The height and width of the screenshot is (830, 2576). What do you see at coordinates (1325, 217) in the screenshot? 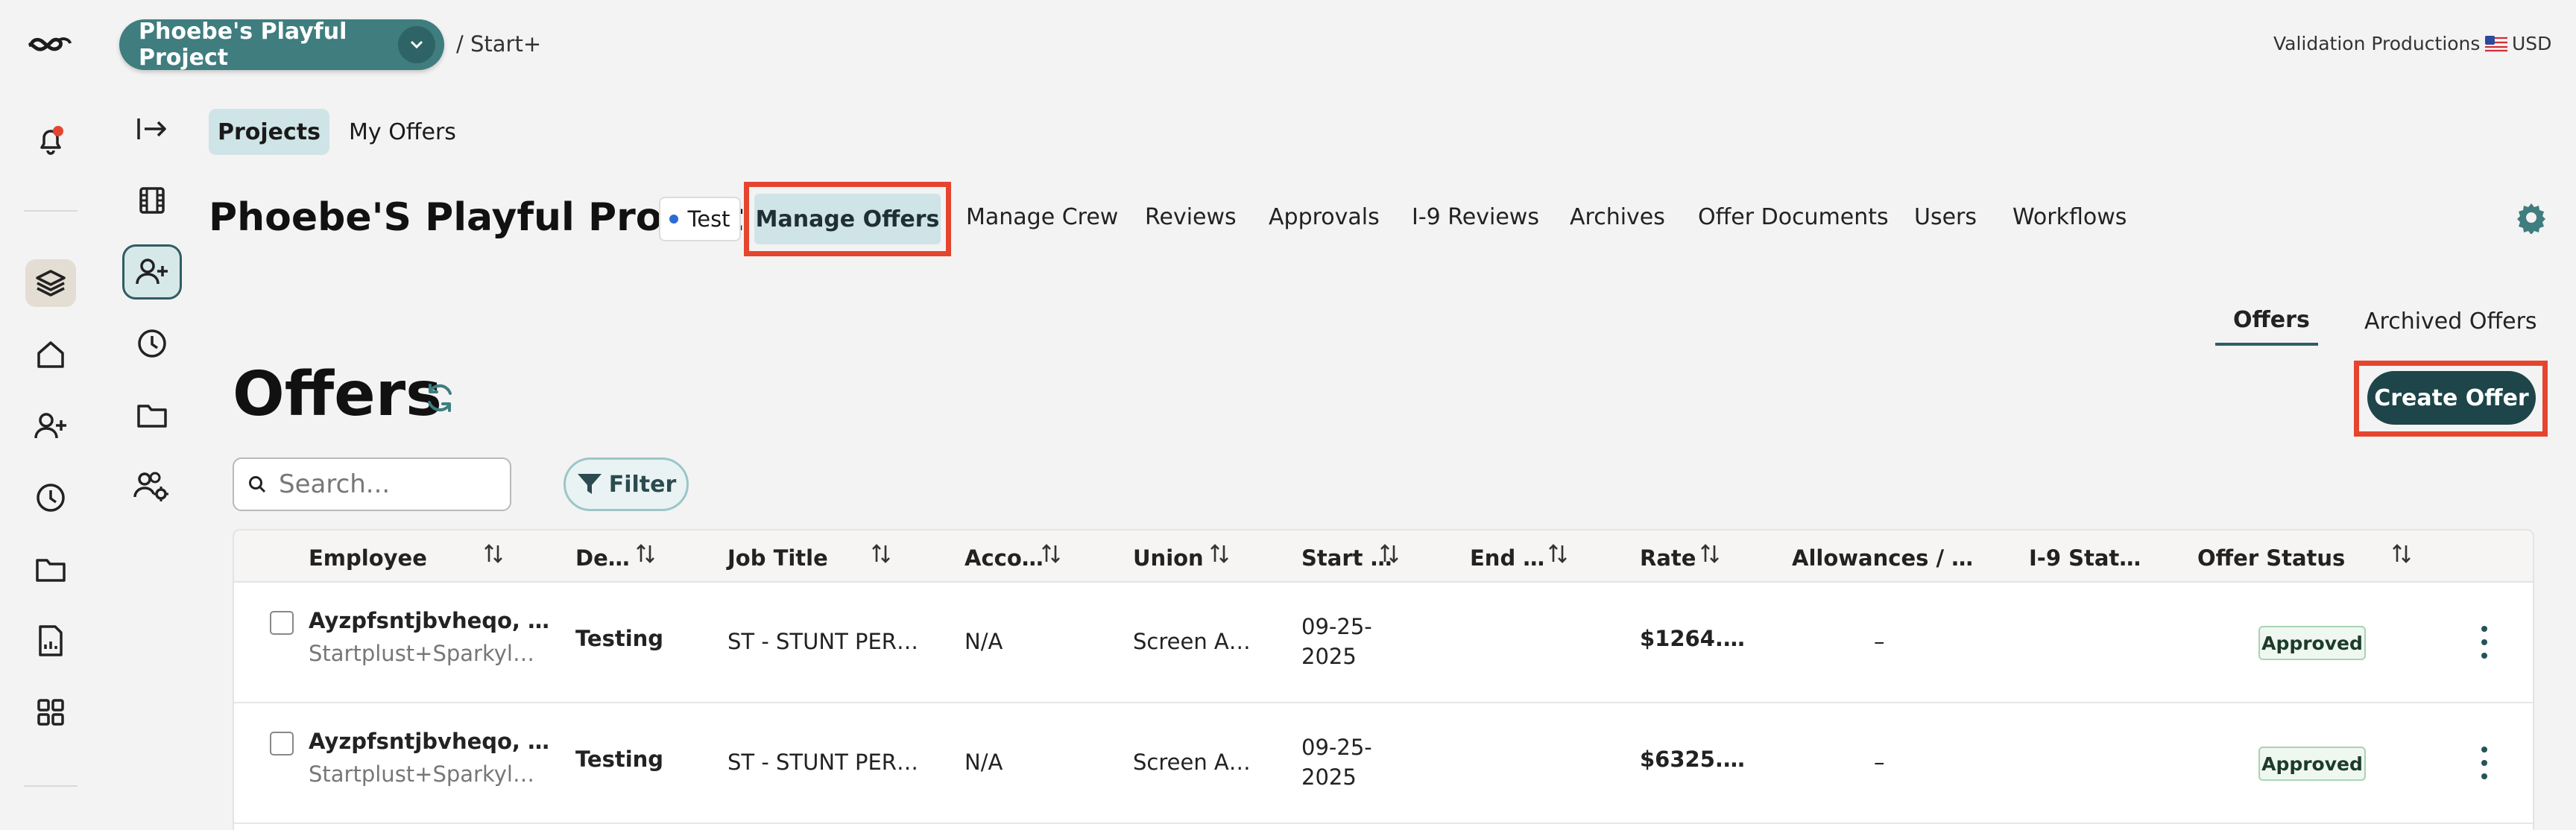
I see `nav-approvals: Approvals` at bounding box center [1325, 217].